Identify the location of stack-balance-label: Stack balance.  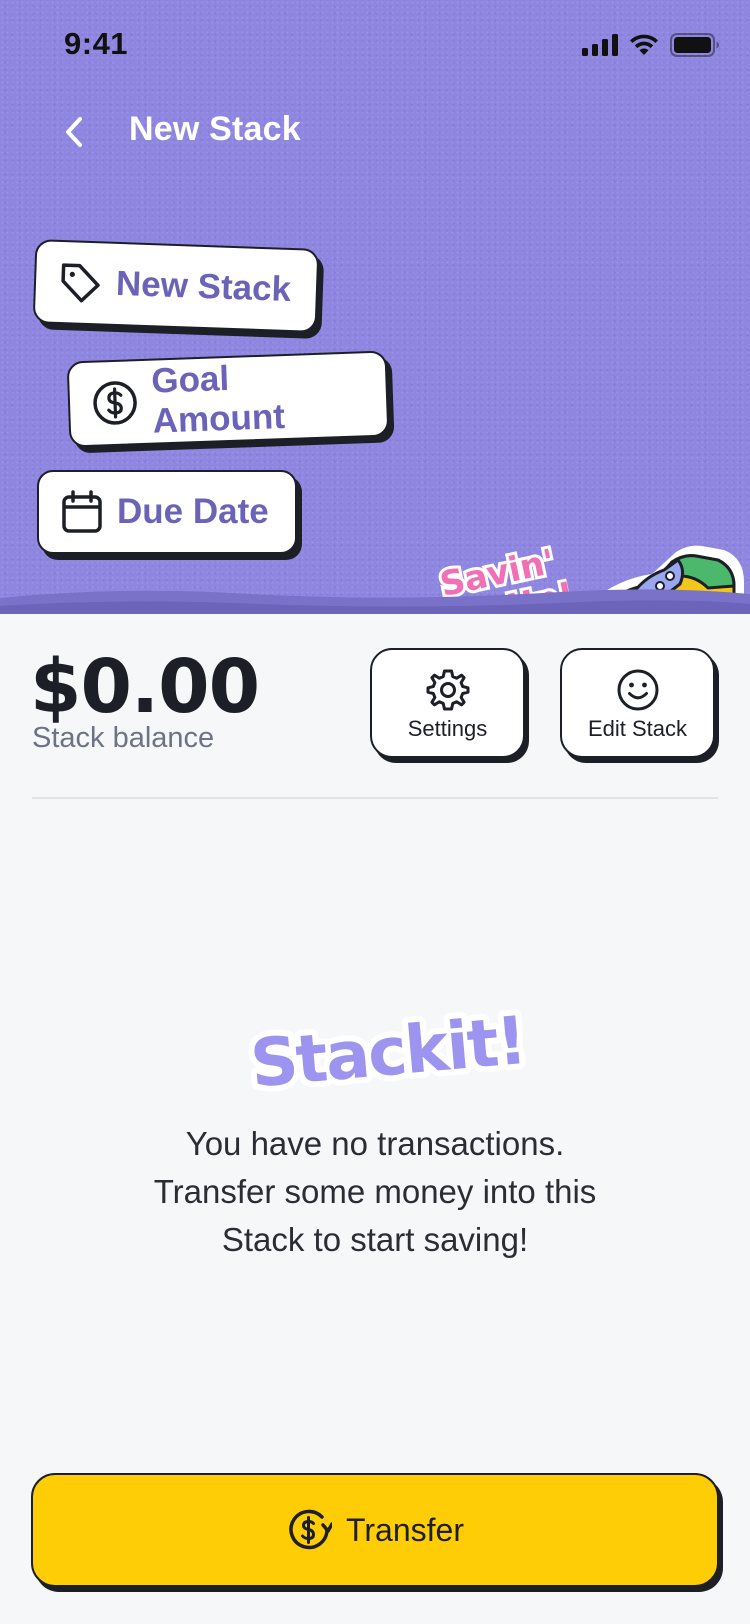
(123, 738).